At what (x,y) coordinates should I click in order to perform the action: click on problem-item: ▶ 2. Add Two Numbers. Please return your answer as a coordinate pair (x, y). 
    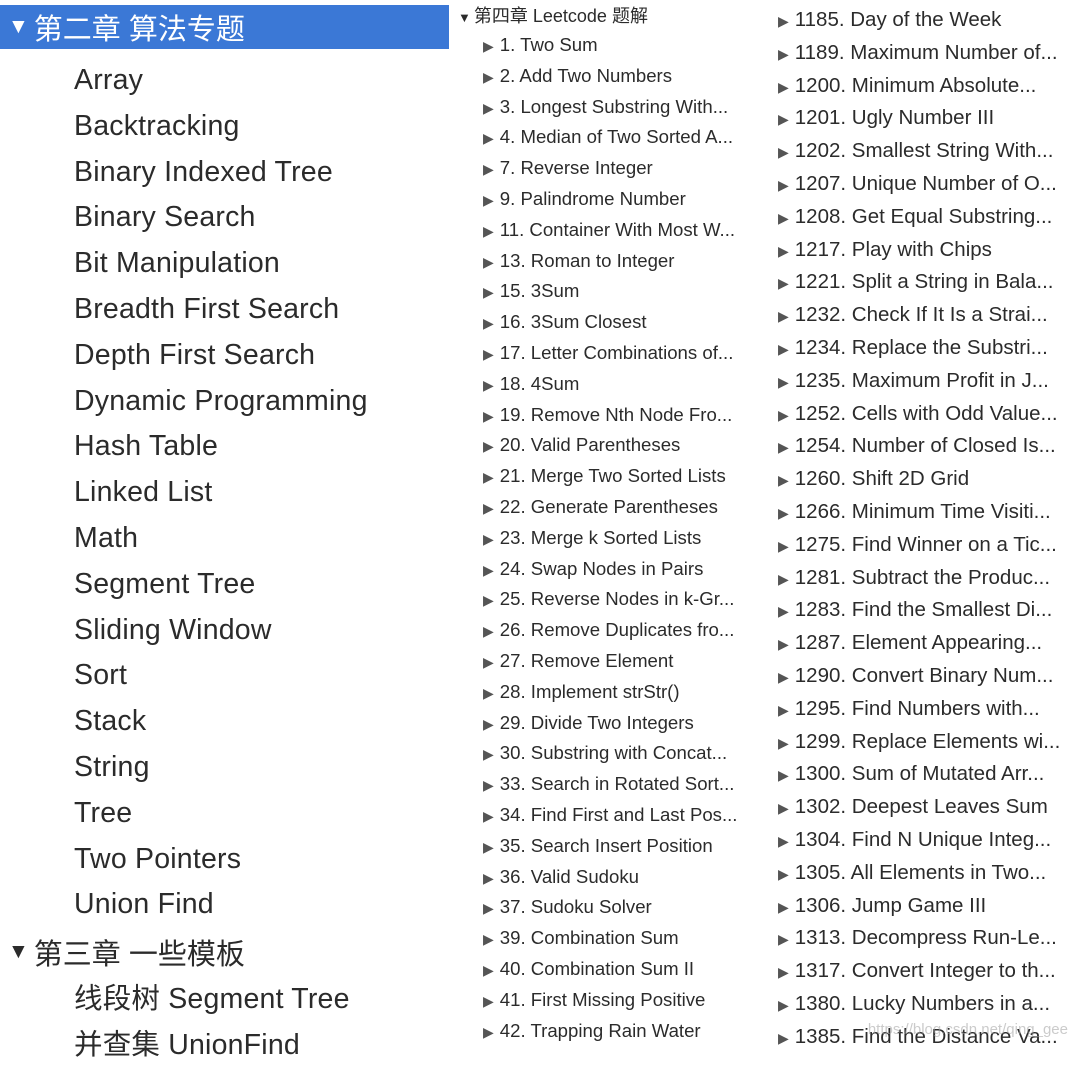
    Looking at the image, I should click on (612, 76).